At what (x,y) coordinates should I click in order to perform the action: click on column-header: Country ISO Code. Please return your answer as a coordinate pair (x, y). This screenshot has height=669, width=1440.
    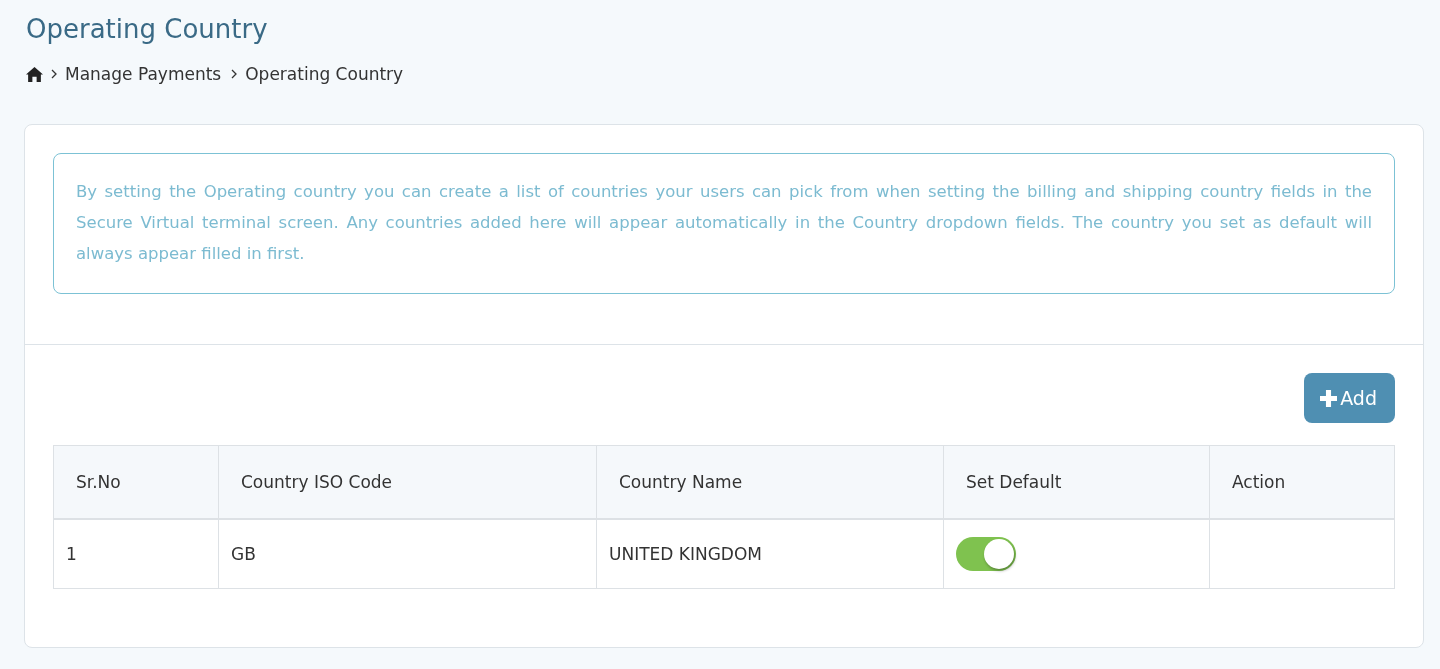
    Looking at the image, I should click on (407, 482).